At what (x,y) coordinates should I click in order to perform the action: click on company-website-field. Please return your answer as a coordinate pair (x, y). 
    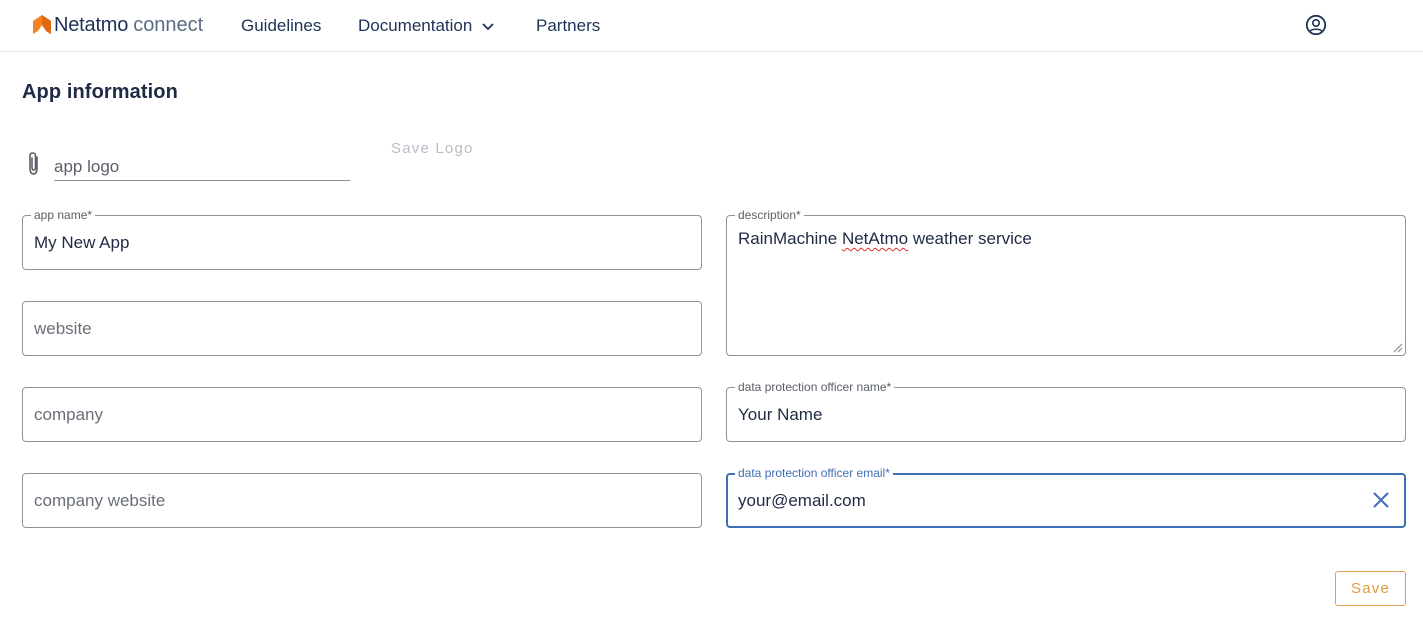
    Looking at the image, I should click on (362, 500).